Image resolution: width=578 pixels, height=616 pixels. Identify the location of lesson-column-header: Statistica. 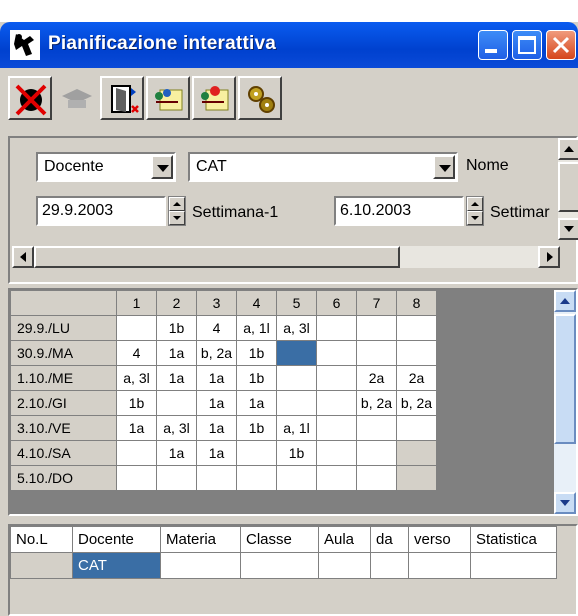
(513, 539).